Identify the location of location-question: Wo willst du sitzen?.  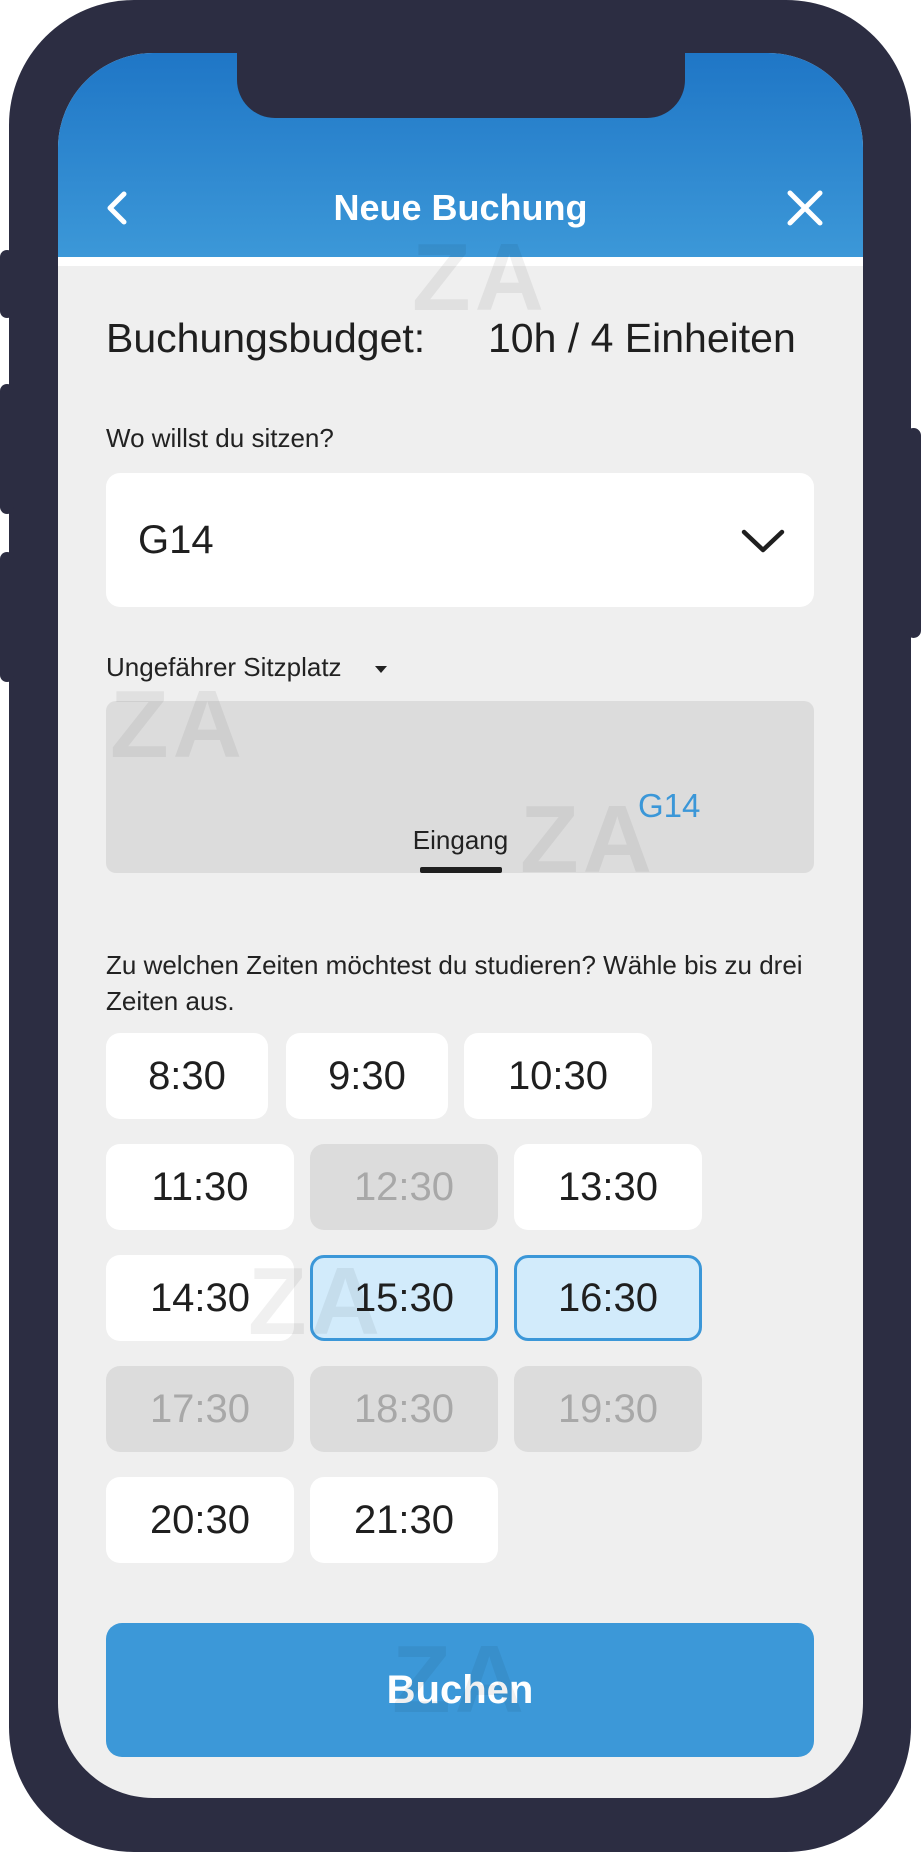
(220, 438).